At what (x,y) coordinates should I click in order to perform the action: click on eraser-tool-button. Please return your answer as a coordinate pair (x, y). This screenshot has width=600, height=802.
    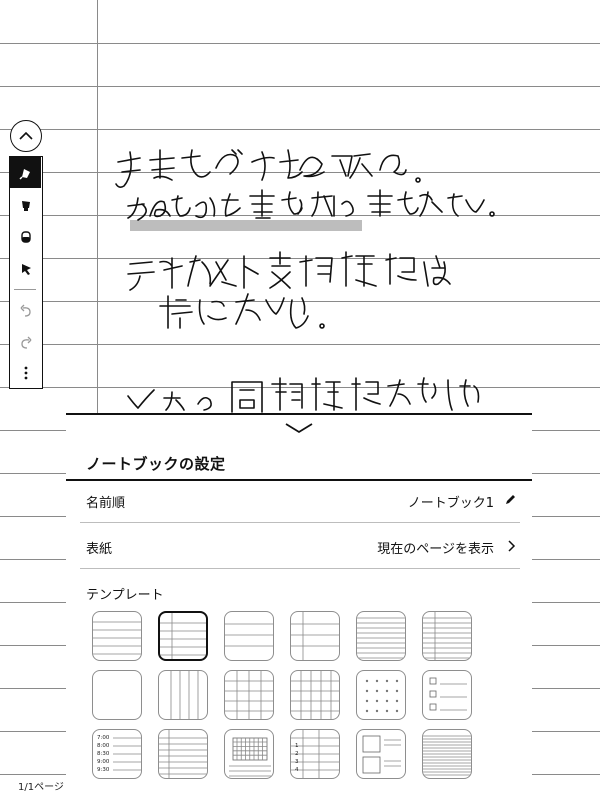
    Looking at the image, I should click on (25, 236).